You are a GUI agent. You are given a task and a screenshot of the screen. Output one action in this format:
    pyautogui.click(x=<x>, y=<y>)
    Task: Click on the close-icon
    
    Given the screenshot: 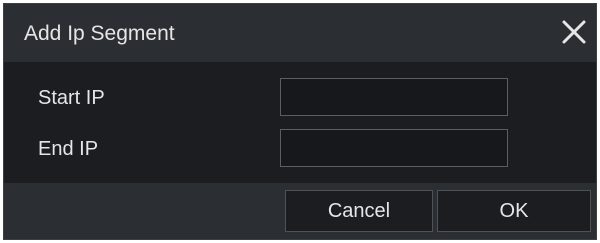 What is the action you would take?
    pyautogui.click(x=574, y=32)
    